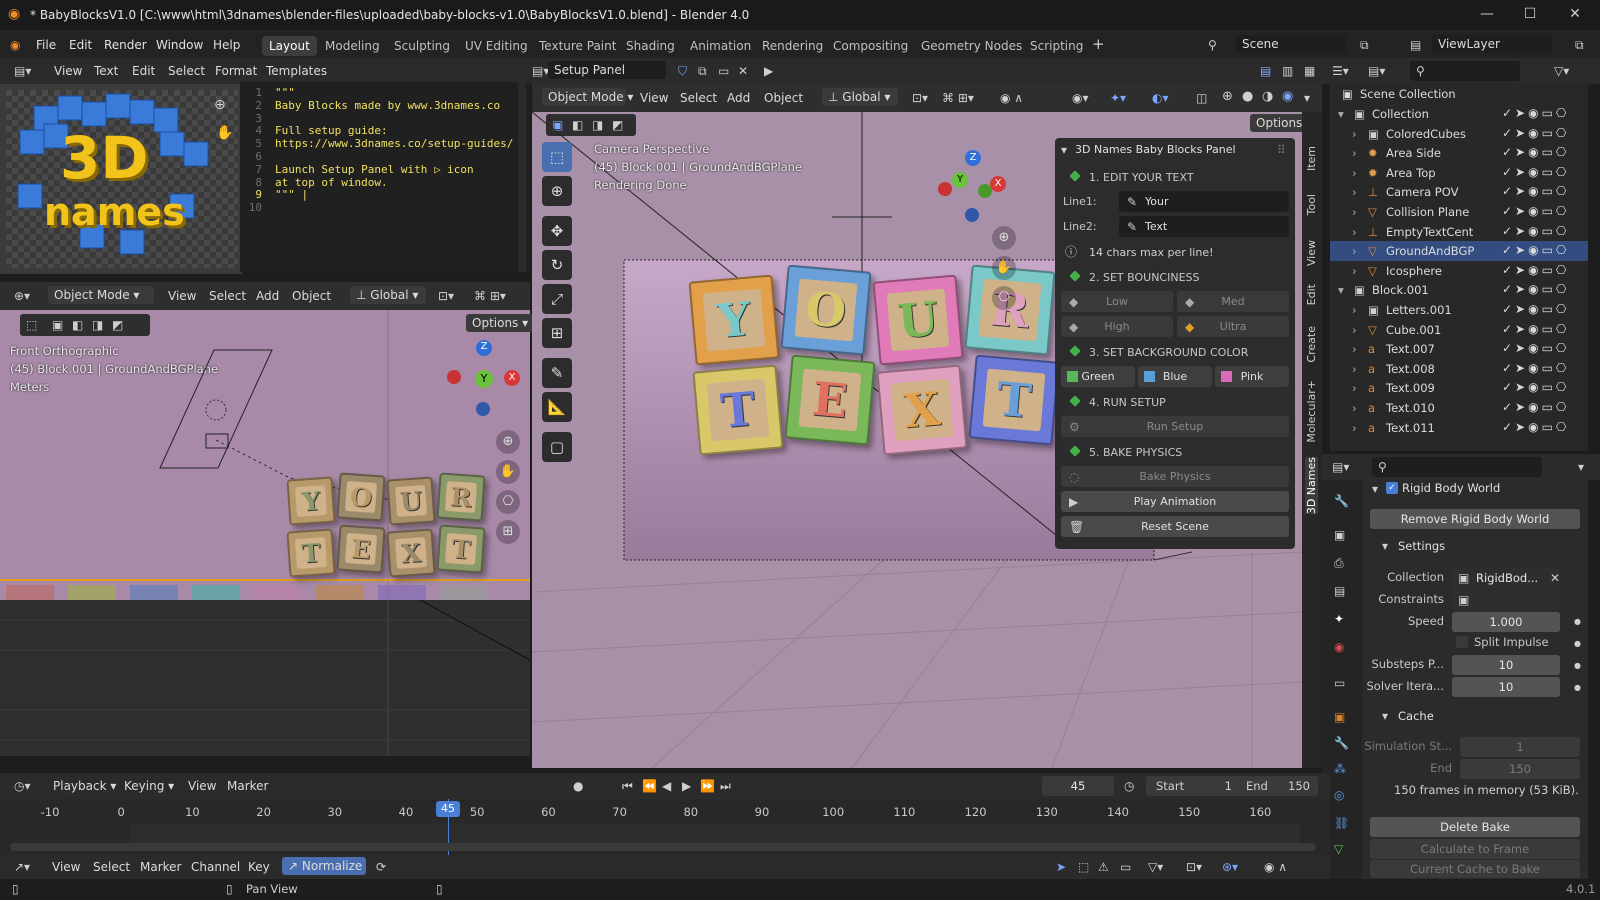 The width and height of the screenshot is (1600, 900). Describe the element at coordinates (654, 98) in the screenshot. I see `main-menu-view: View` at that location.